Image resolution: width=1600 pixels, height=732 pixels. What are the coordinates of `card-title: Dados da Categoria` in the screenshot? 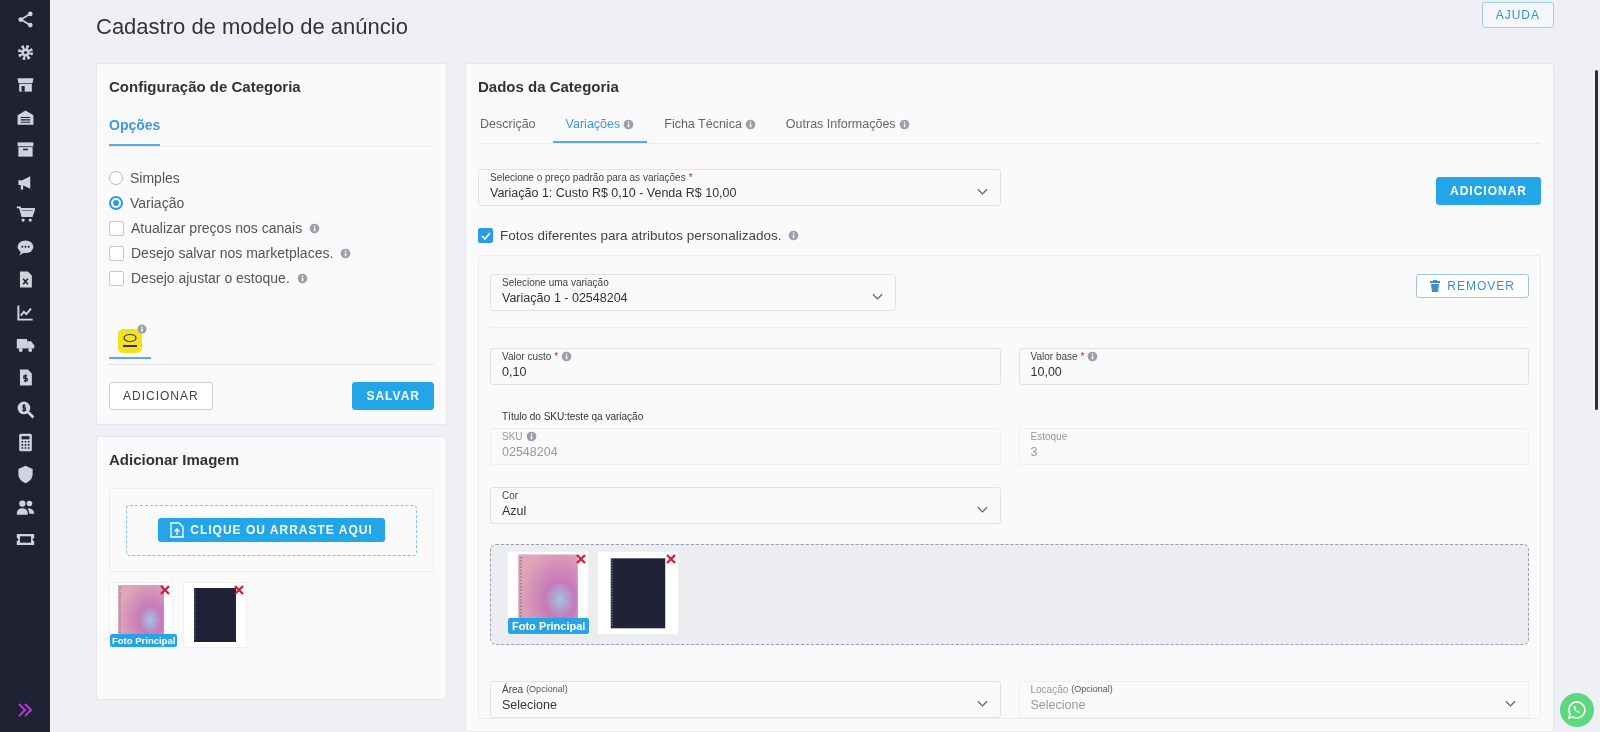 It's located at (549, 86).